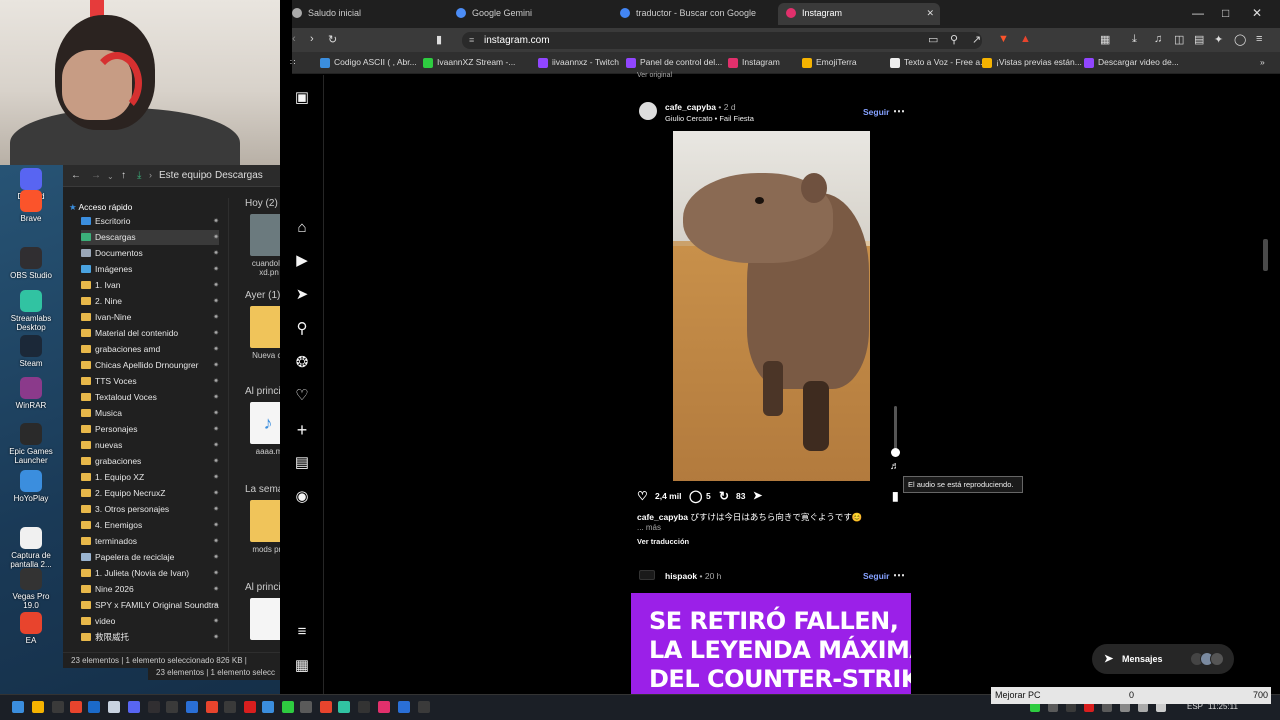  I want to click on tree-item: Escritorio ✷, so click(150, 221).